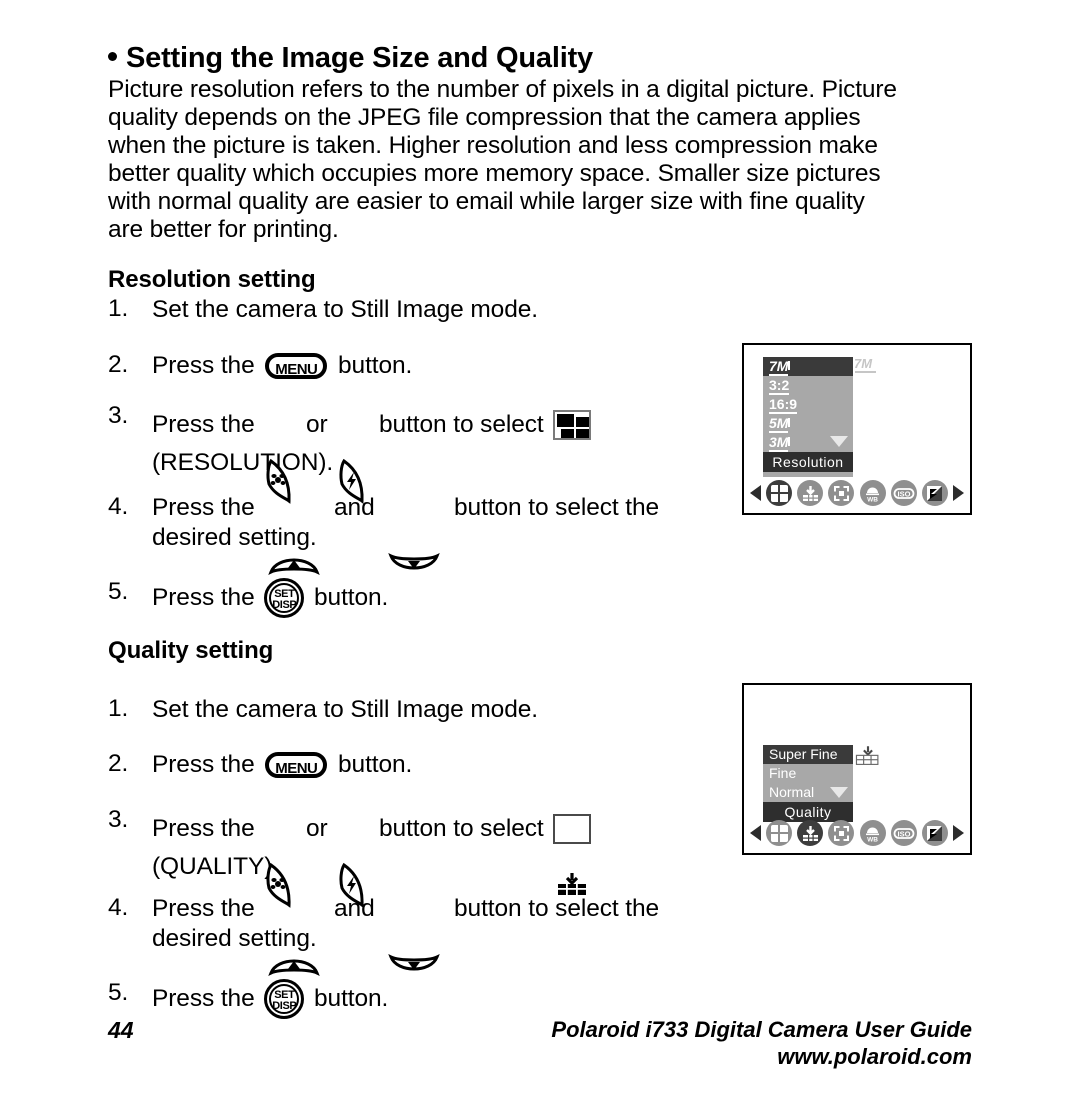  What do you see at coordinates (223, 229) in the screenshot?
I see `intro-line: are better for printing.` at bounding box center [223, 229].